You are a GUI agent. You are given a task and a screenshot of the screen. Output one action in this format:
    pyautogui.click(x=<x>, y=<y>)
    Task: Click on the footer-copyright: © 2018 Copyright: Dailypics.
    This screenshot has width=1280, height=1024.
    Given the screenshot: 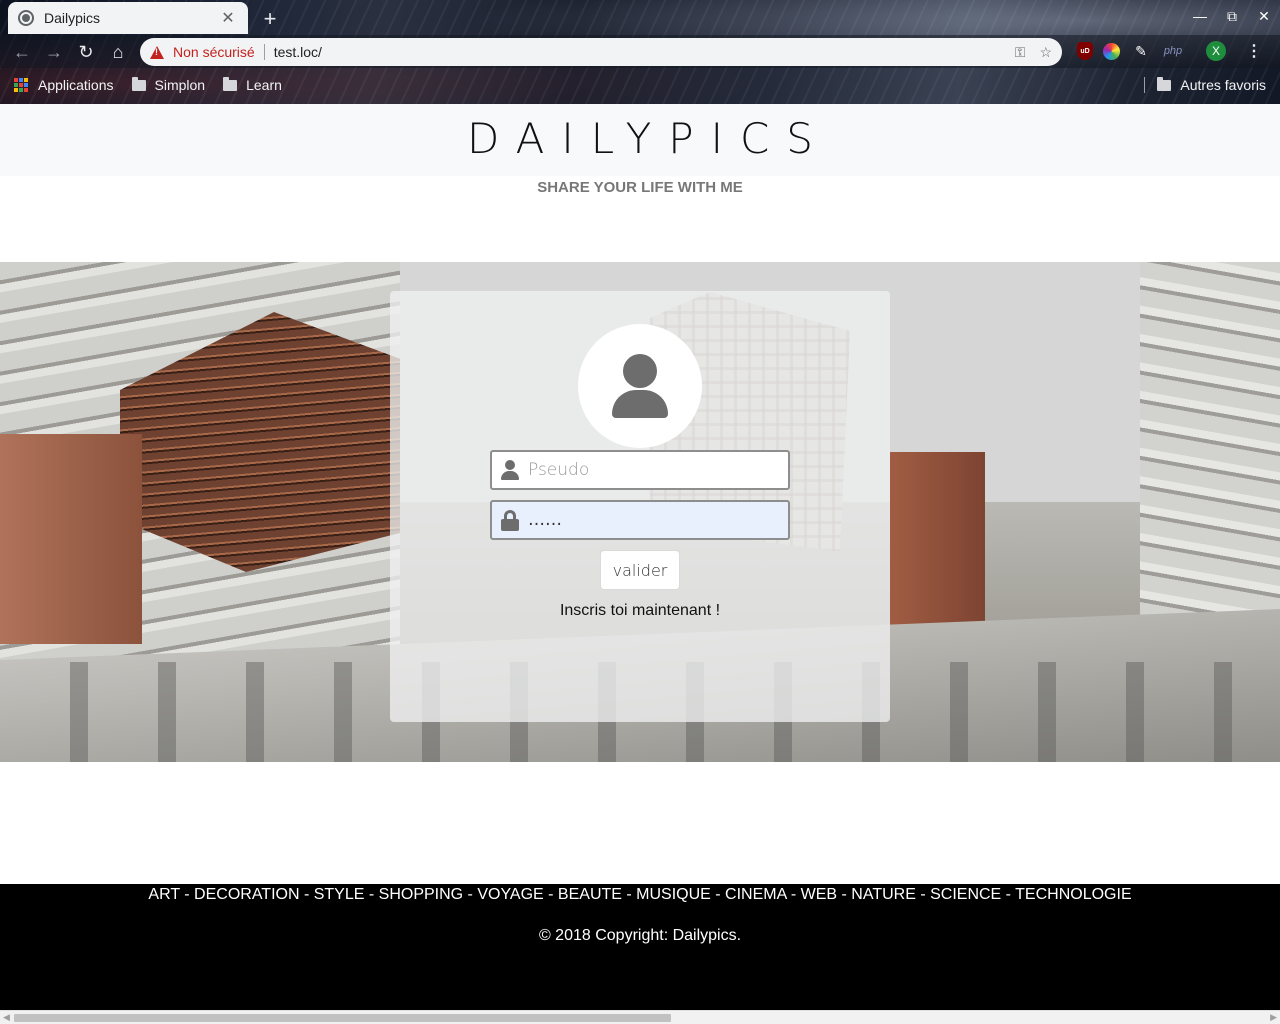 What is the action you would take?
    pyautogui.click(x=640, y=935)
    